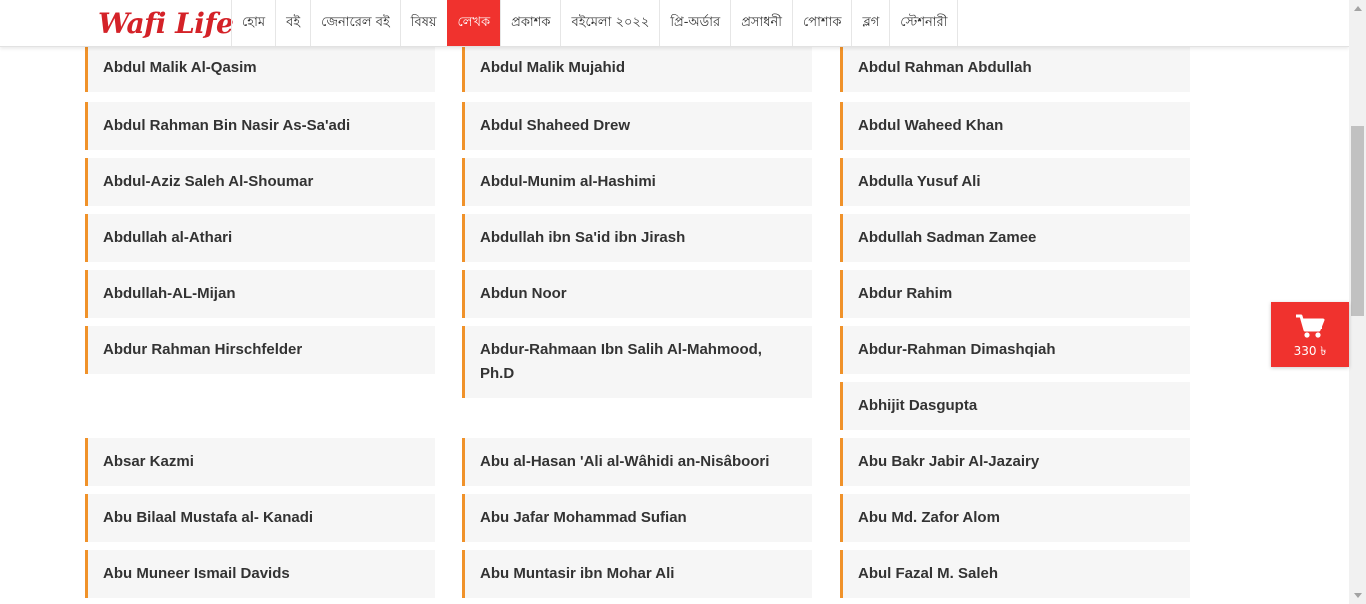  What do you see at coordinates (637, 69) in the screenshot?
I see `author-card: Abdul Malik Mujahid` at bounding box center [637, 69].